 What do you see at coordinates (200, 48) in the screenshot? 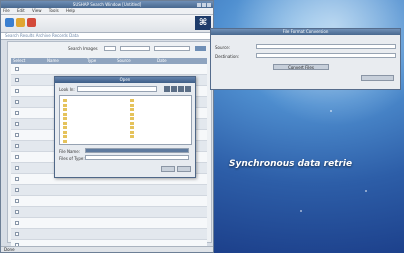
I see `go-button` at bounding box center [200, 48].